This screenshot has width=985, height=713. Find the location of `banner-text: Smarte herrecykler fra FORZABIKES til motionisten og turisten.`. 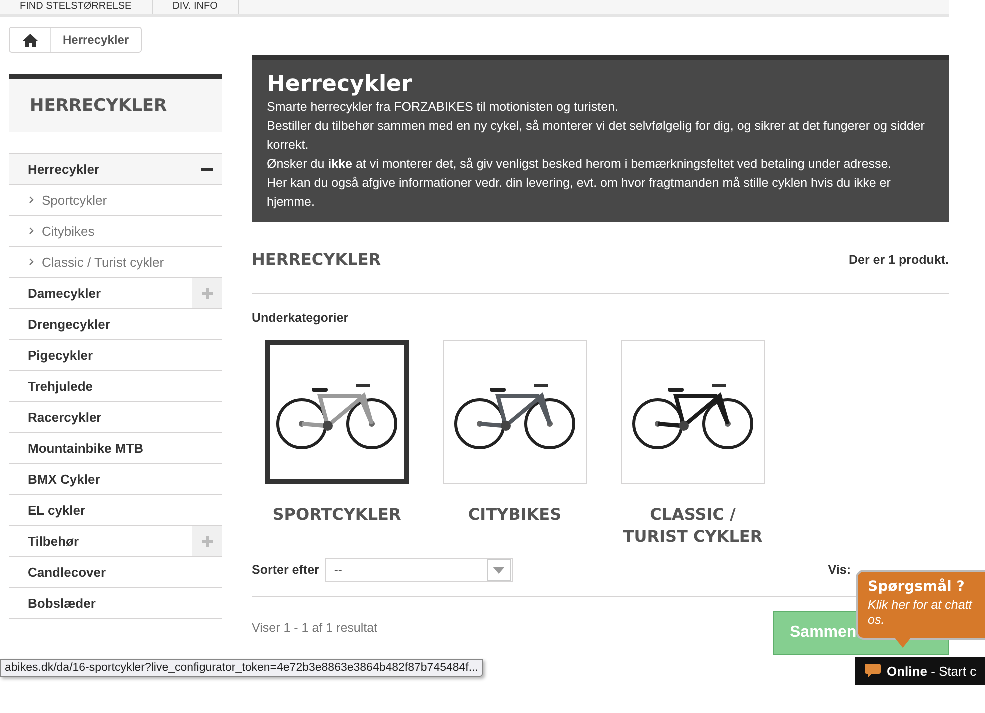

banner-text: Smarte herrecykler fra FORZABIKES til motionisten og turisten. is located at coordinates (443, 107).